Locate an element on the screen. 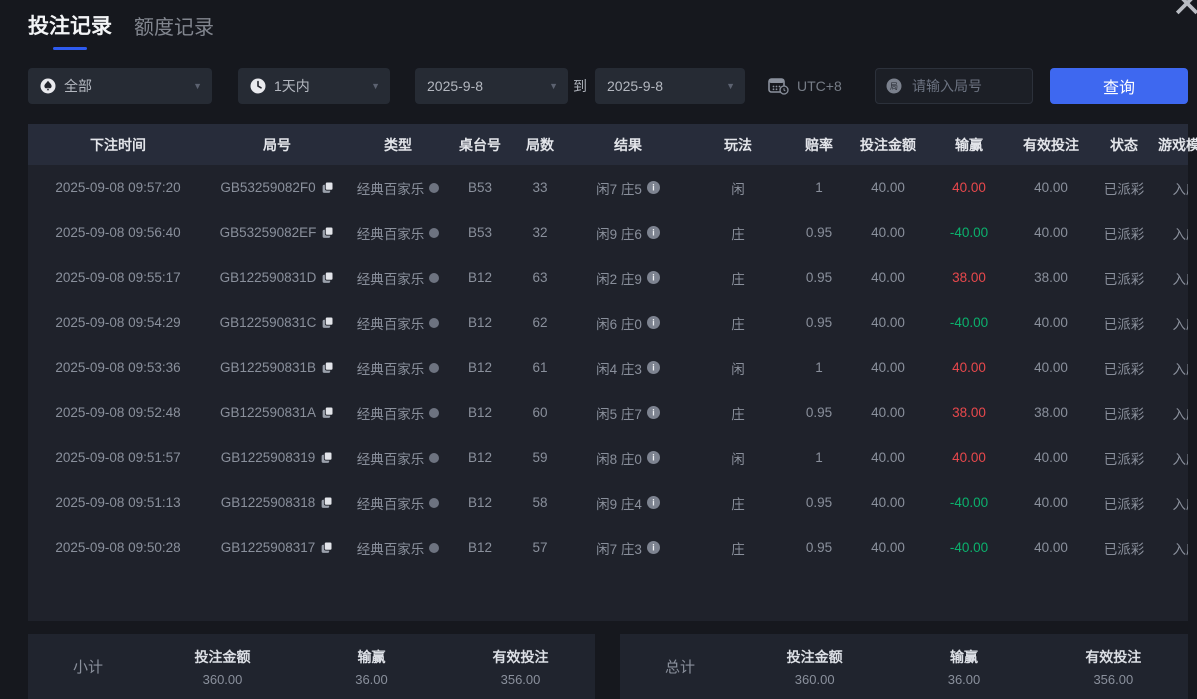 The height and width of the screenshot is (699, 1197). timezone-indicator: UTC+8 is located at coordinates (805, 86).